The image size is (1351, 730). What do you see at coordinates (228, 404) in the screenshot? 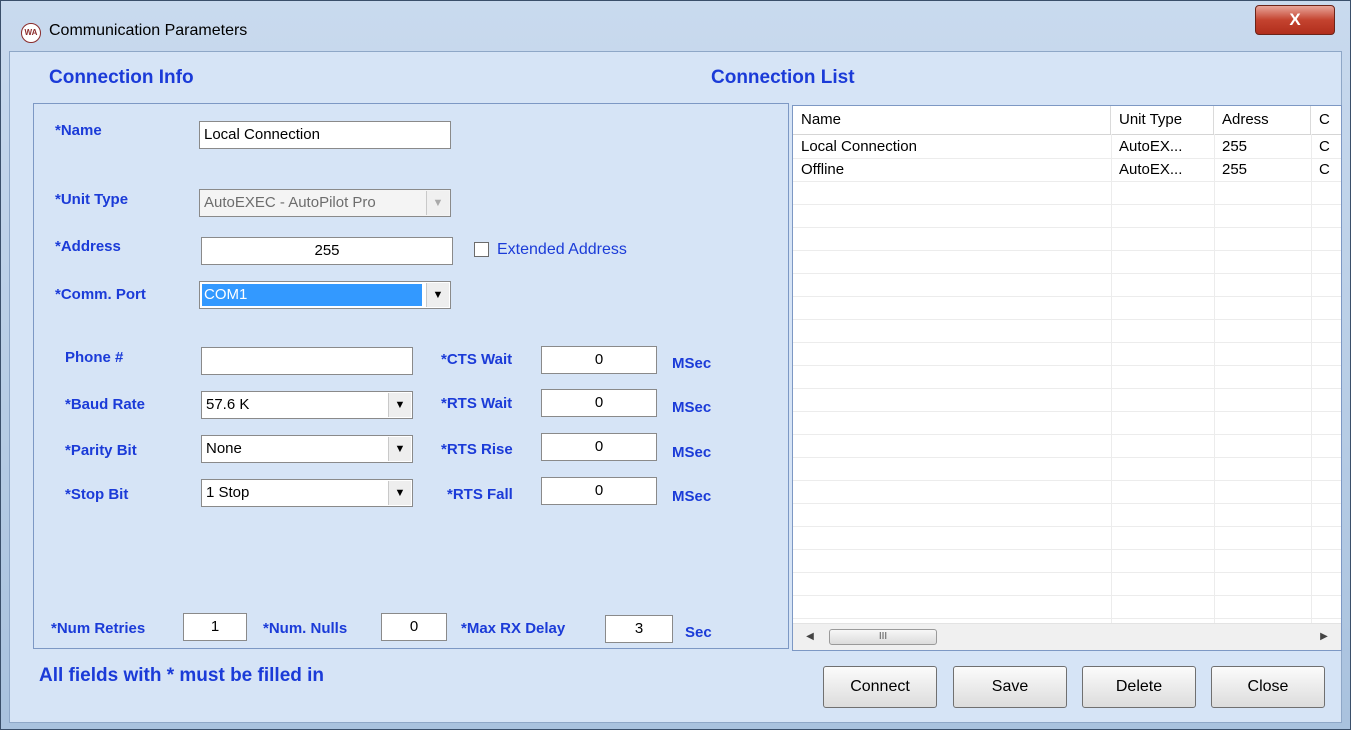
I see `baud-rate-value: 57.6 K` at bounding box center [228, 404].